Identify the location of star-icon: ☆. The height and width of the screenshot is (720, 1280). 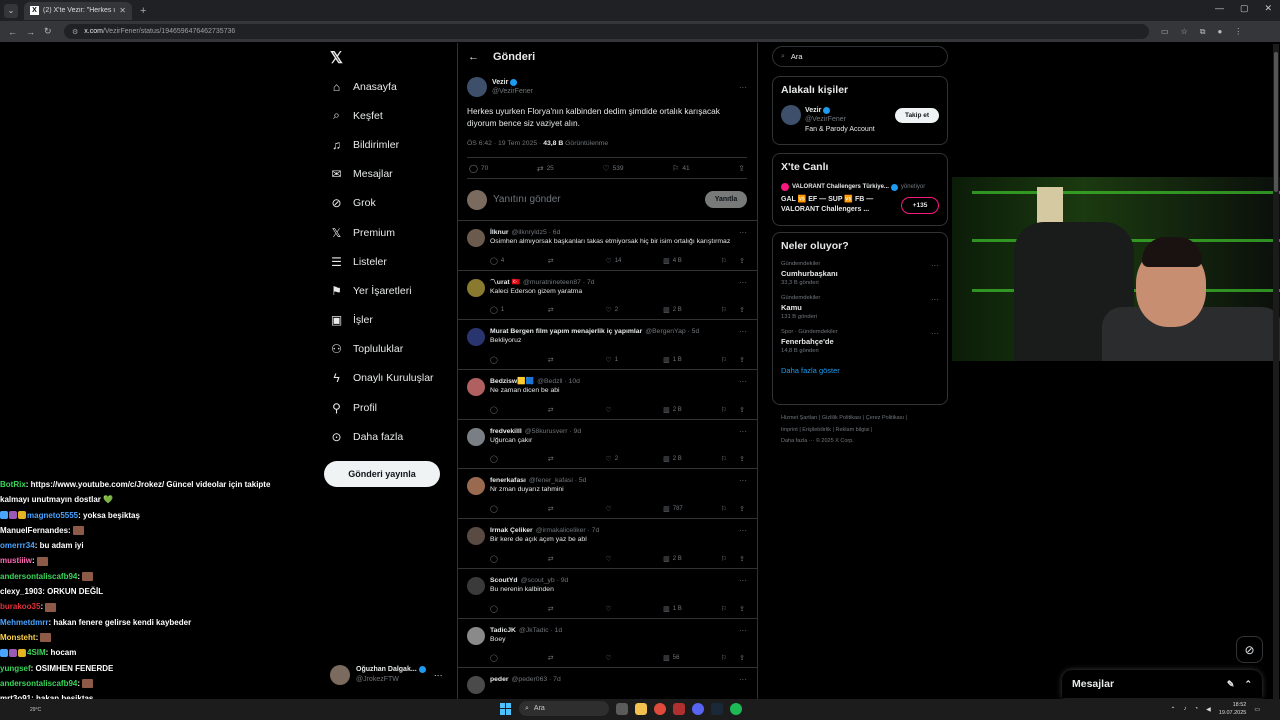
(1184, 32).